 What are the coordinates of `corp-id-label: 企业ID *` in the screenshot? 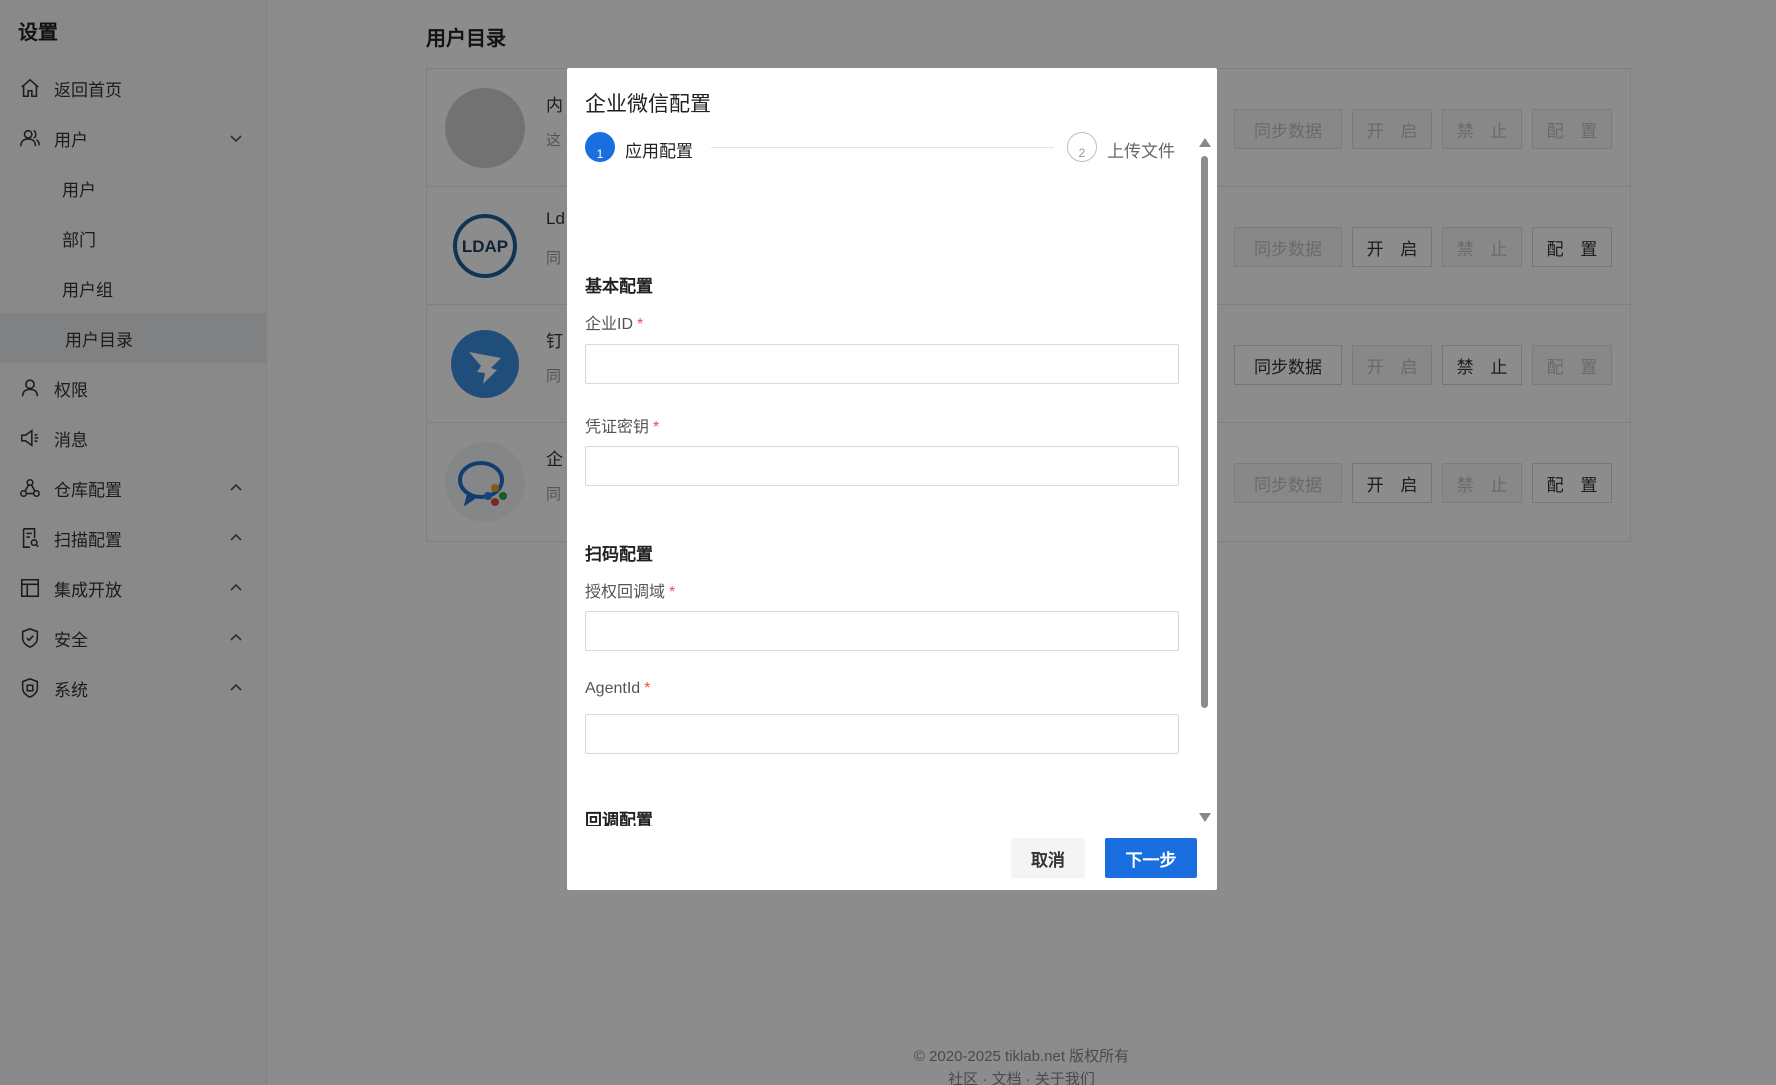 It's located at (614, 322).